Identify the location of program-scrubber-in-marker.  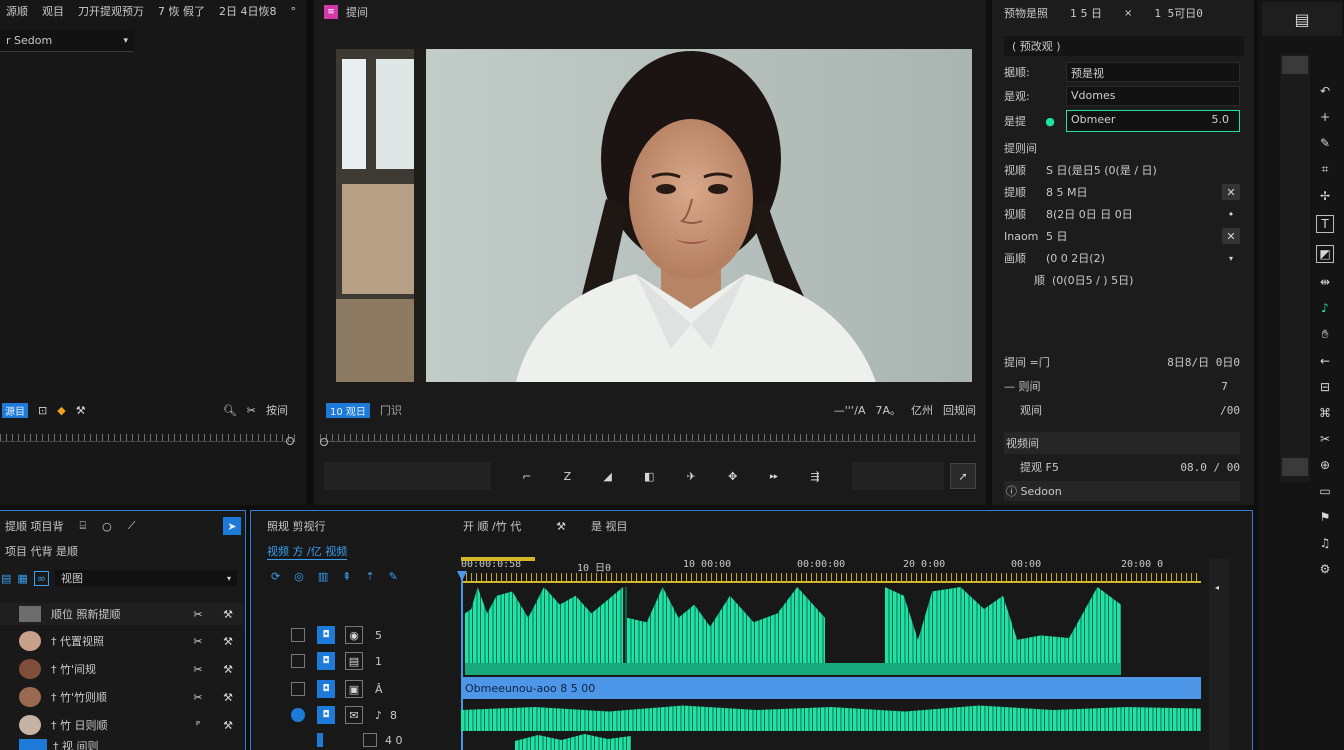
(324, 442).